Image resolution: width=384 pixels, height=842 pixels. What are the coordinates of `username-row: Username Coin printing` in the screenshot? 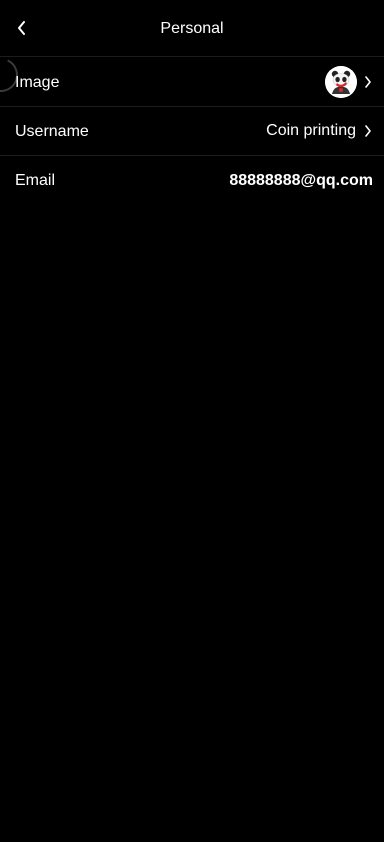 It's located at (192, 131).